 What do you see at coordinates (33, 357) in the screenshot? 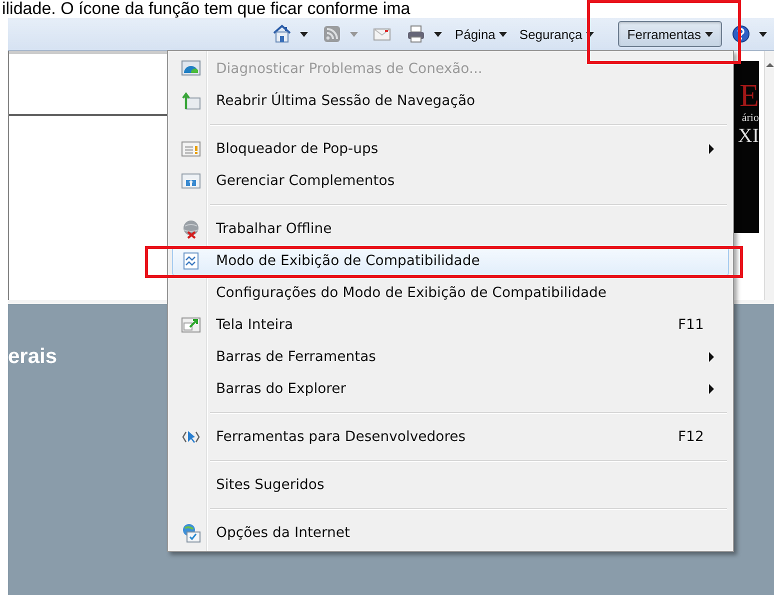
I see `section-heading: erais` at bounding box center [33, 357].